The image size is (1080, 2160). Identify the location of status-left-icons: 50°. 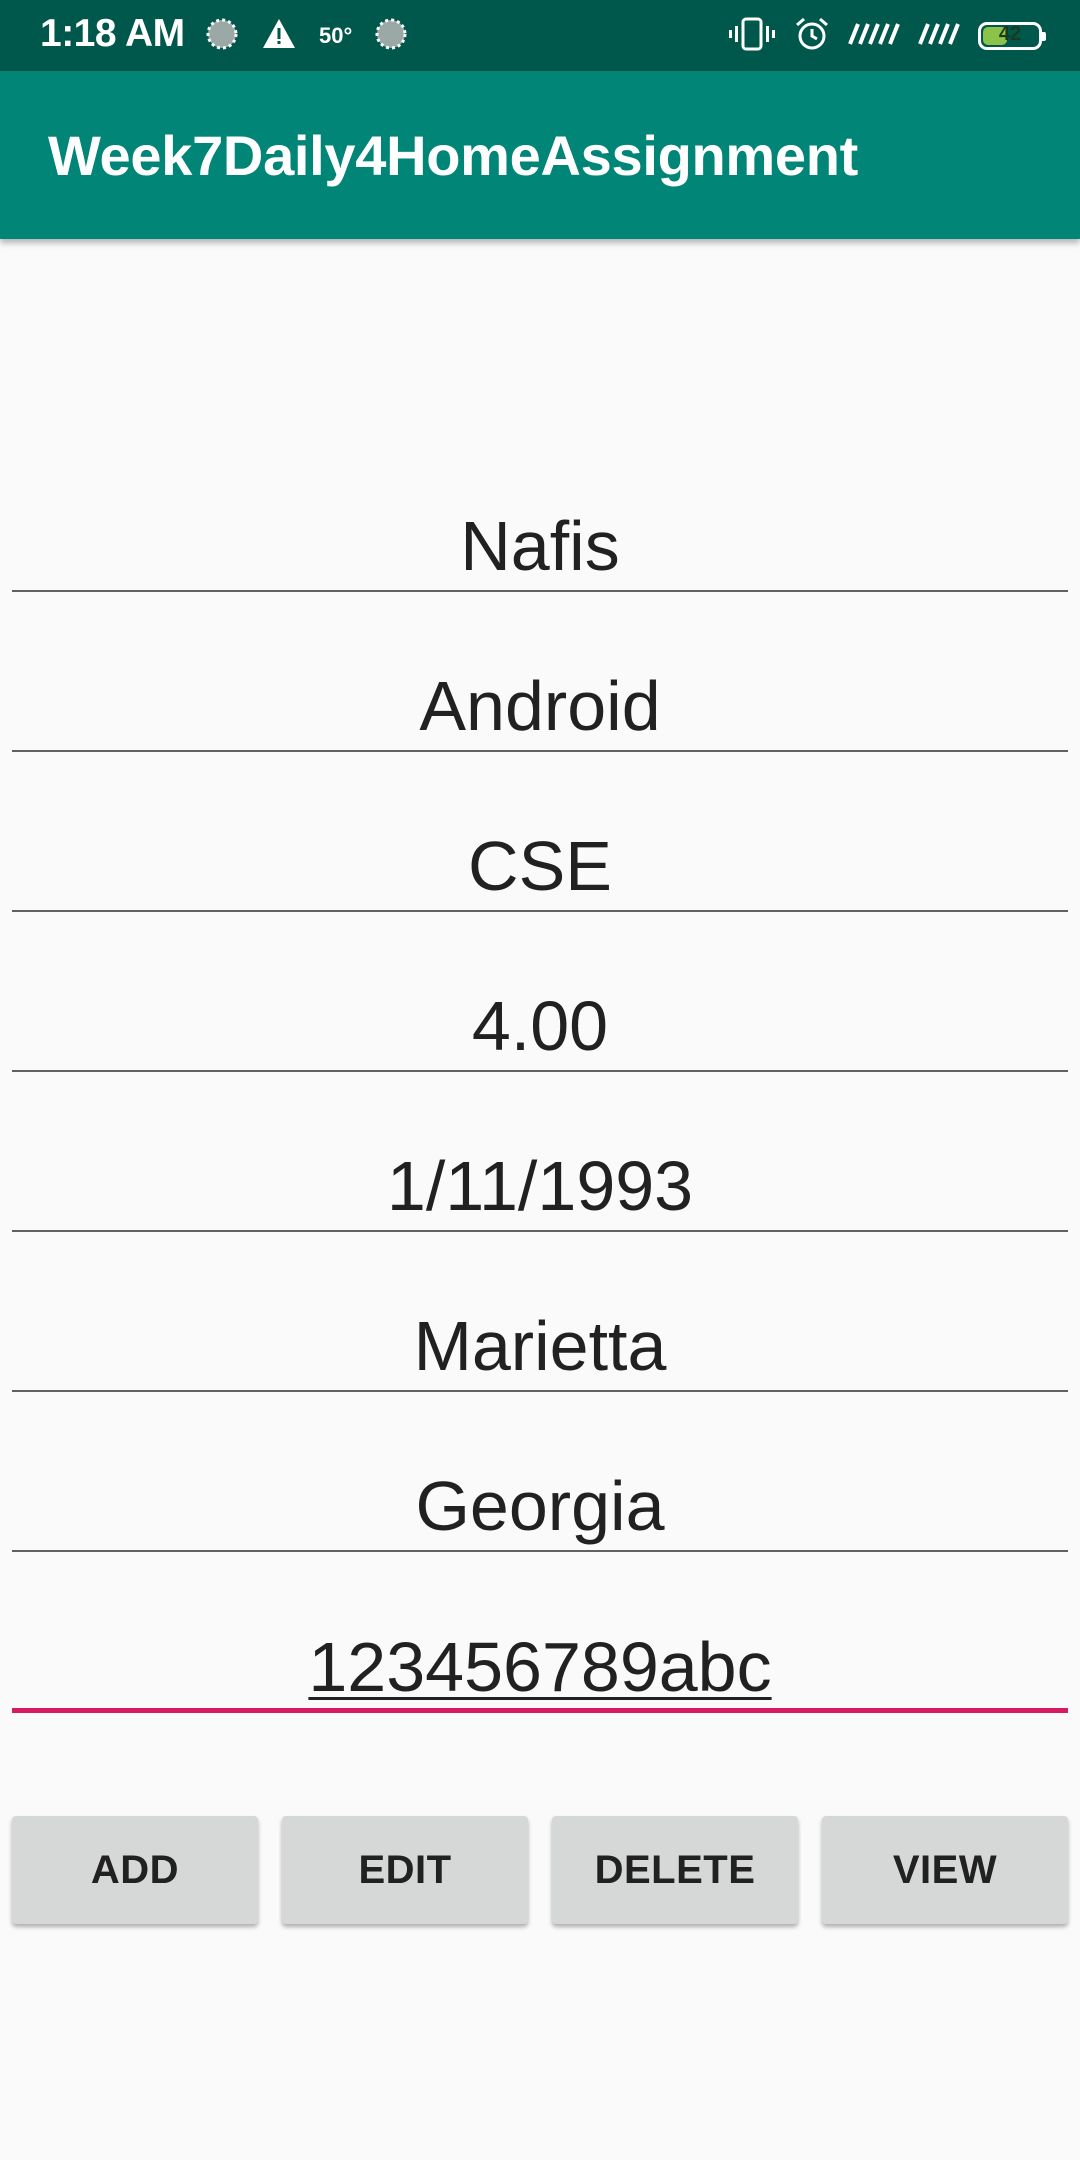
(306, 36).